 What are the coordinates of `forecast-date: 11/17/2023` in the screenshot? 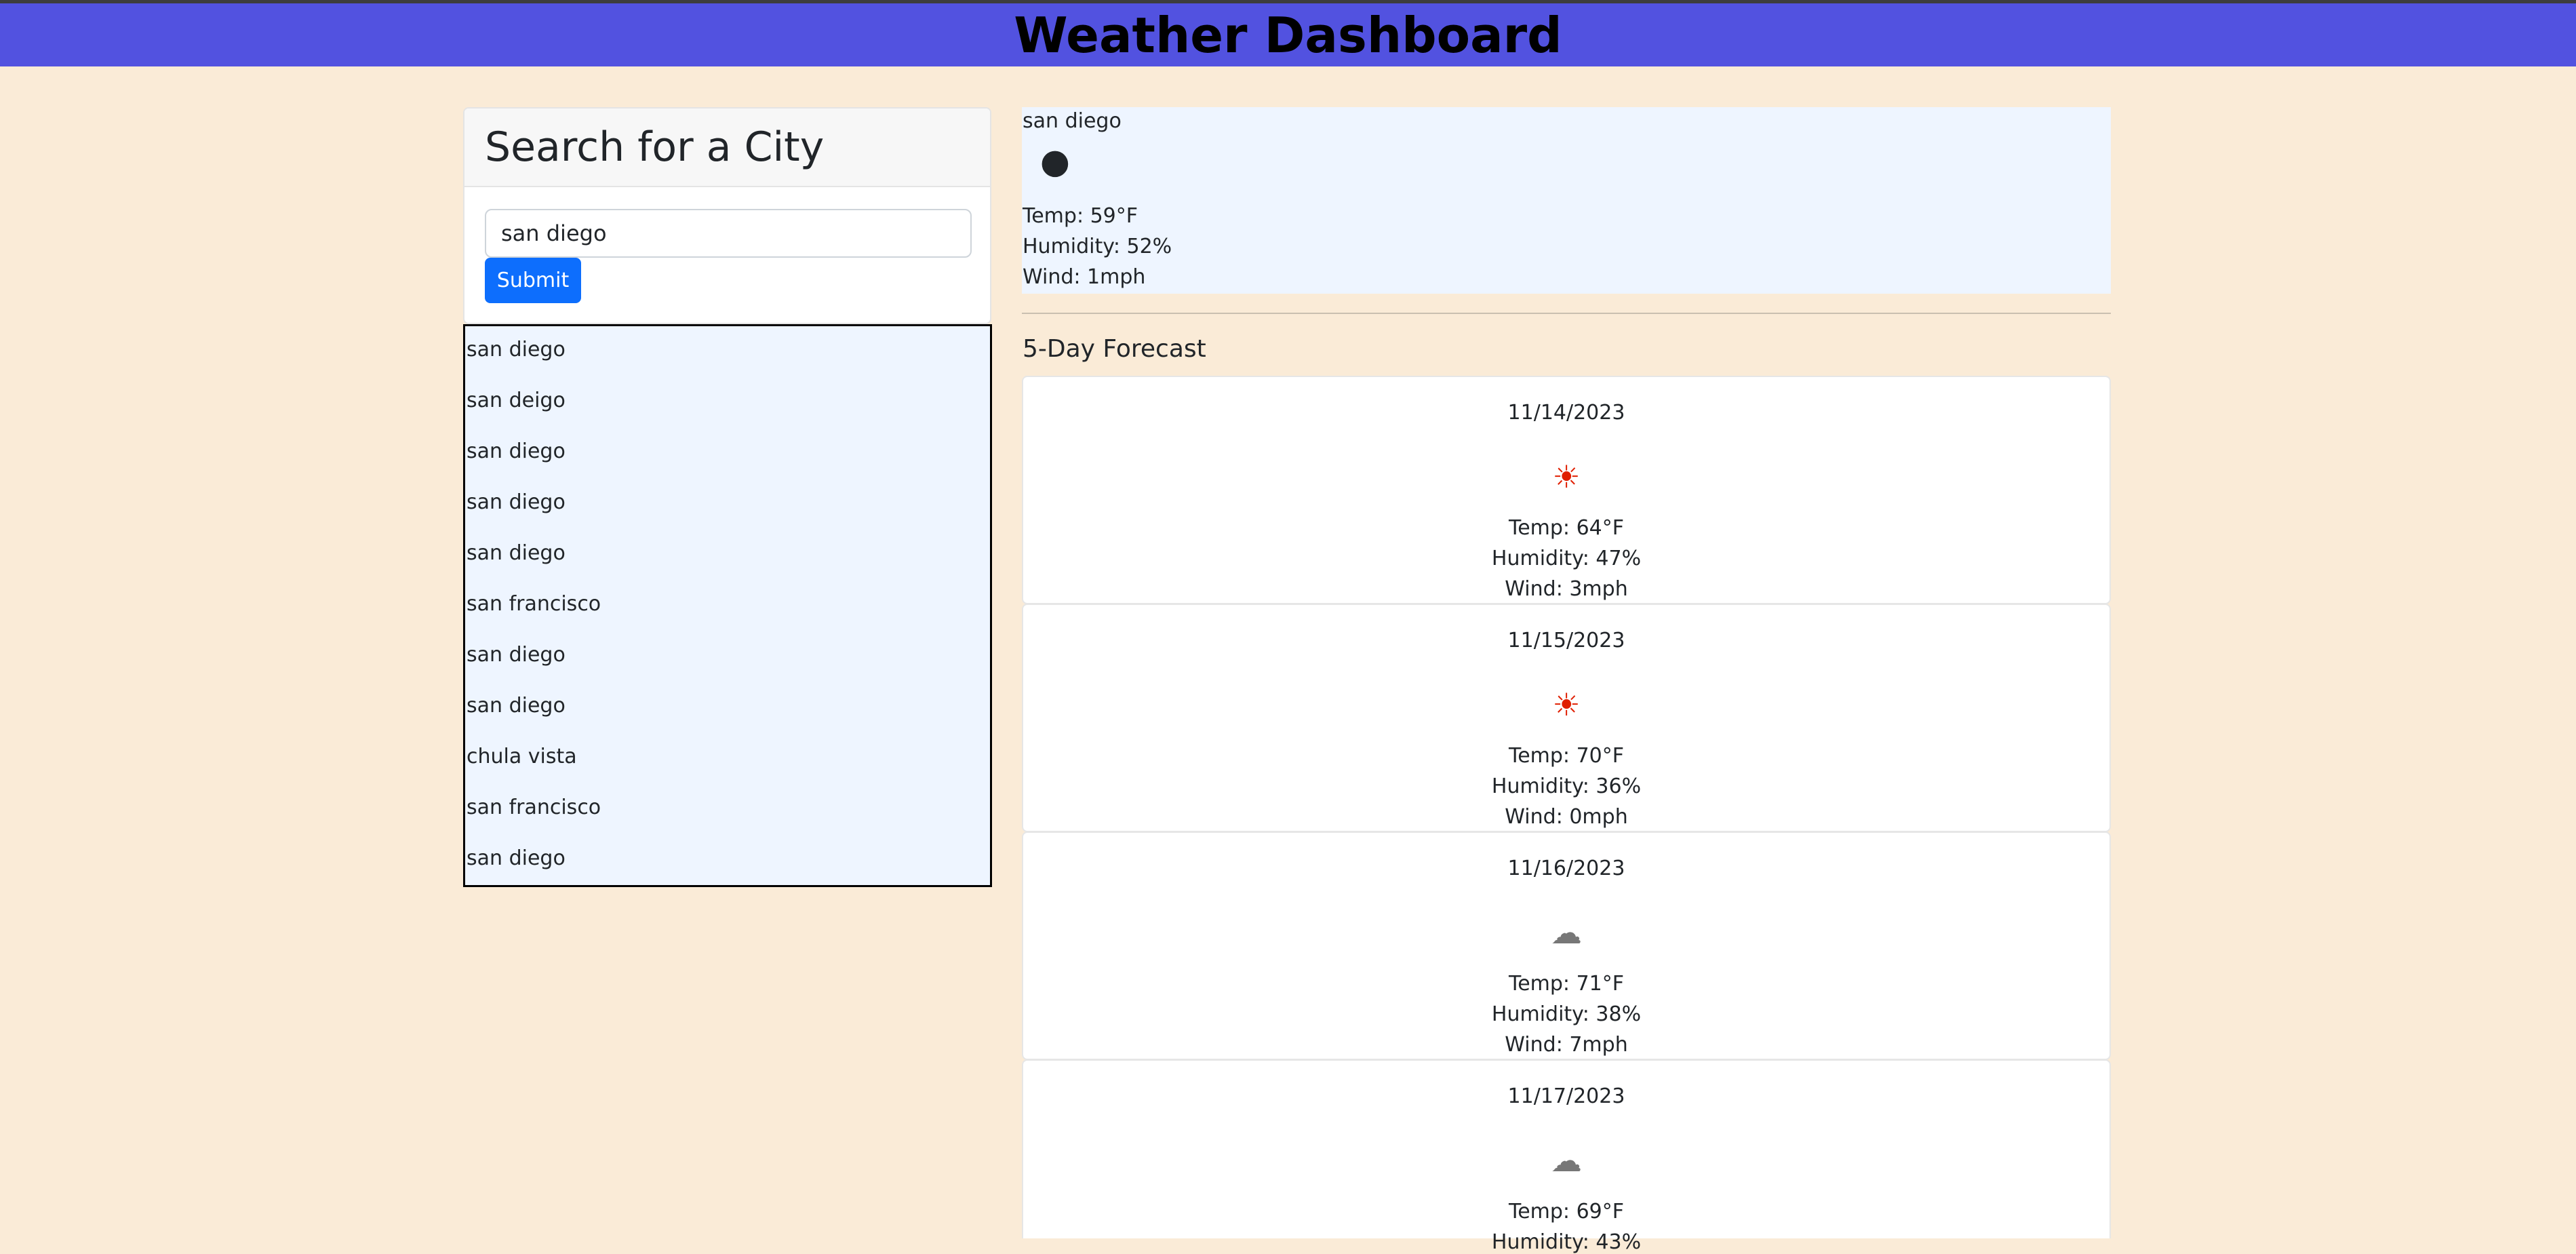 It's located at (1566, 1096).